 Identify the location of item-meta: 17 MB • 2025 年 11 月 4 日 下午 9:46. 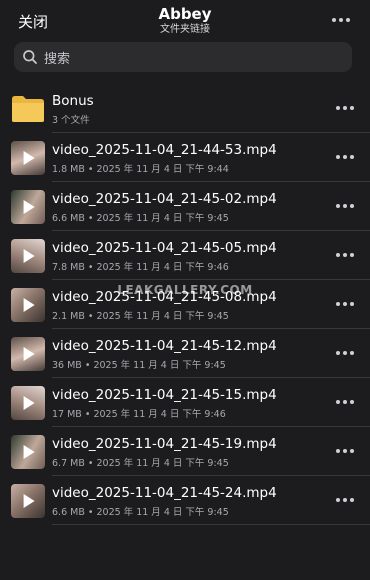
(139, 414).